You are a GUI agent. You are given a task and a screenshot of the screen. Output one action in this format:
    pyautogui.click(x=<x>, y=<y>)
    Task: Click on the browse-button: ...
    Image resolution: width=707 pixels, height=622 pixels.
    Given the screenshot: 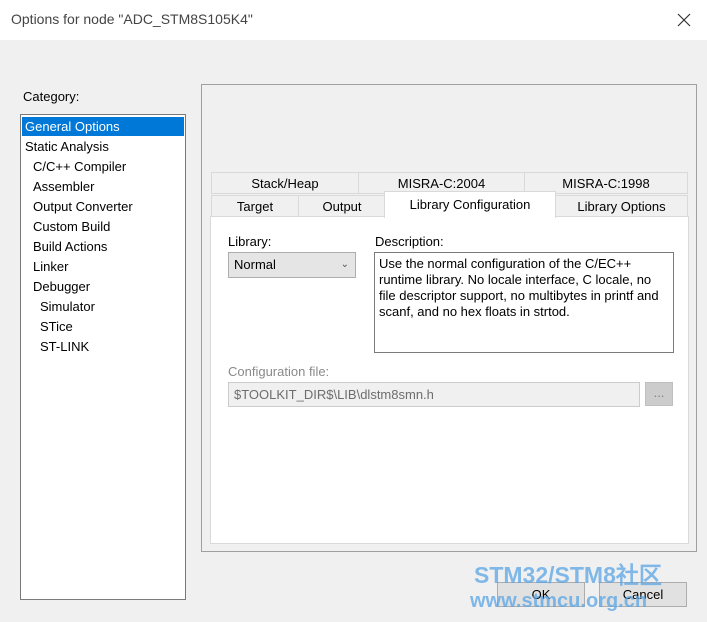 What is the action you would take?
    pyautogui.click(x=659, y=394)
    